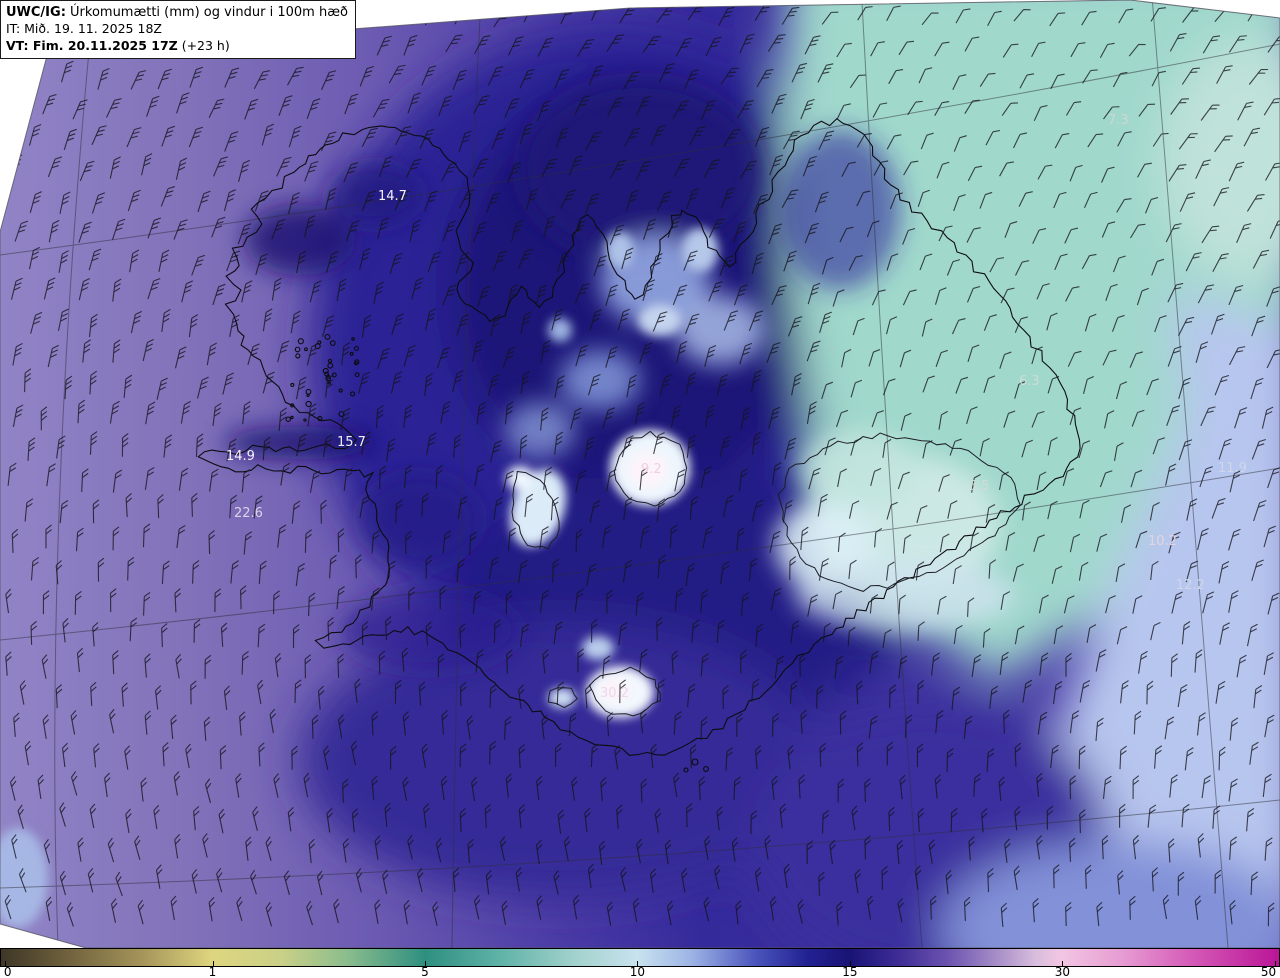 This screenshot has width=1280, height=978. Describe the element at coordinates (1062, 971) in the screenshot. I see `colorbar-tick-30: 30` at that location.